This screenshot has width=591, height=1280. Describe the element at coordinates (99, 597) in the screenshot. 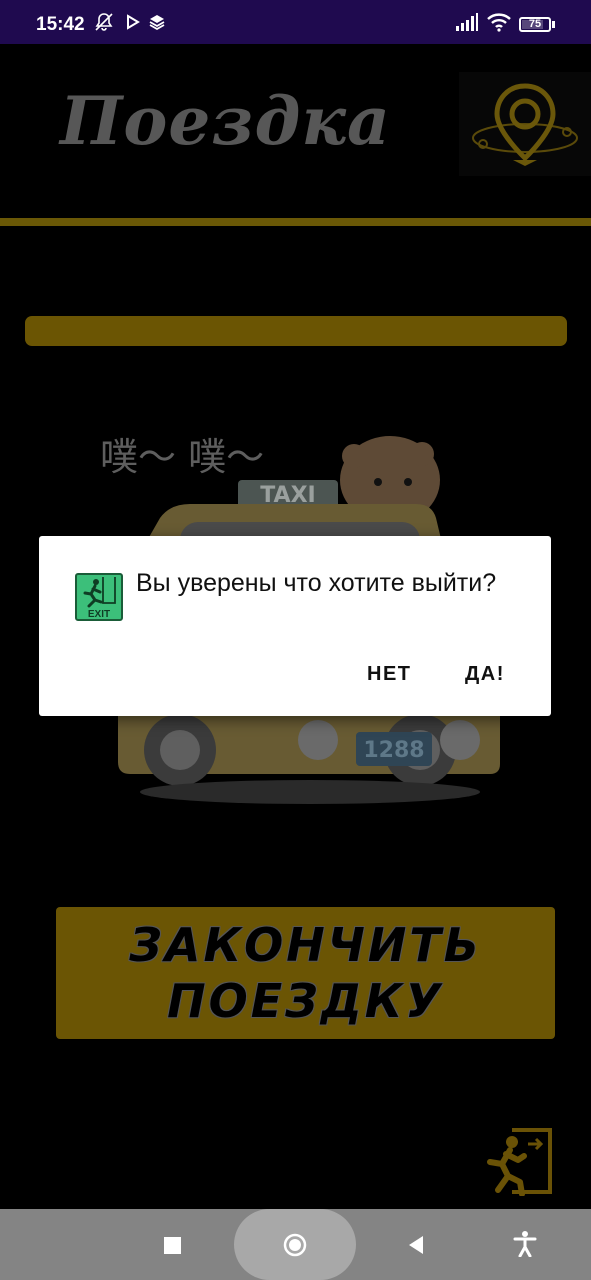

I see `exit-sign-icon: EXIT` at that location.